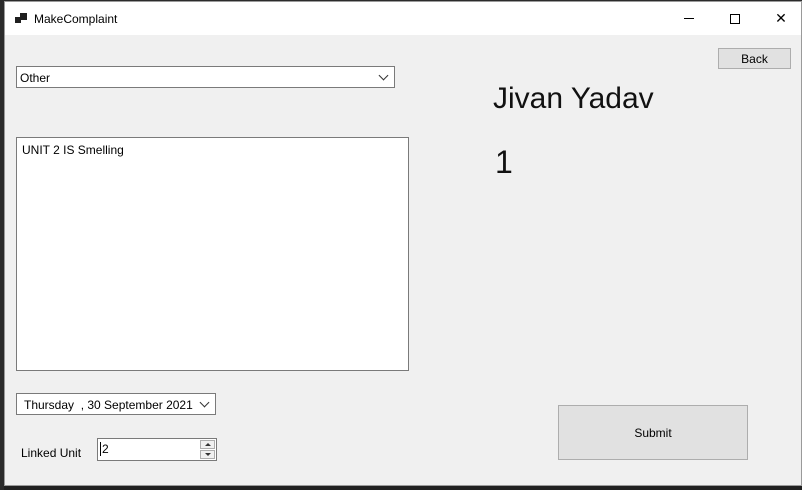 The width and height of the screenshot is (802, 490). Describe the element at coordinates (754, 58) in the screenshot. I see `back-button: Back` at that location.